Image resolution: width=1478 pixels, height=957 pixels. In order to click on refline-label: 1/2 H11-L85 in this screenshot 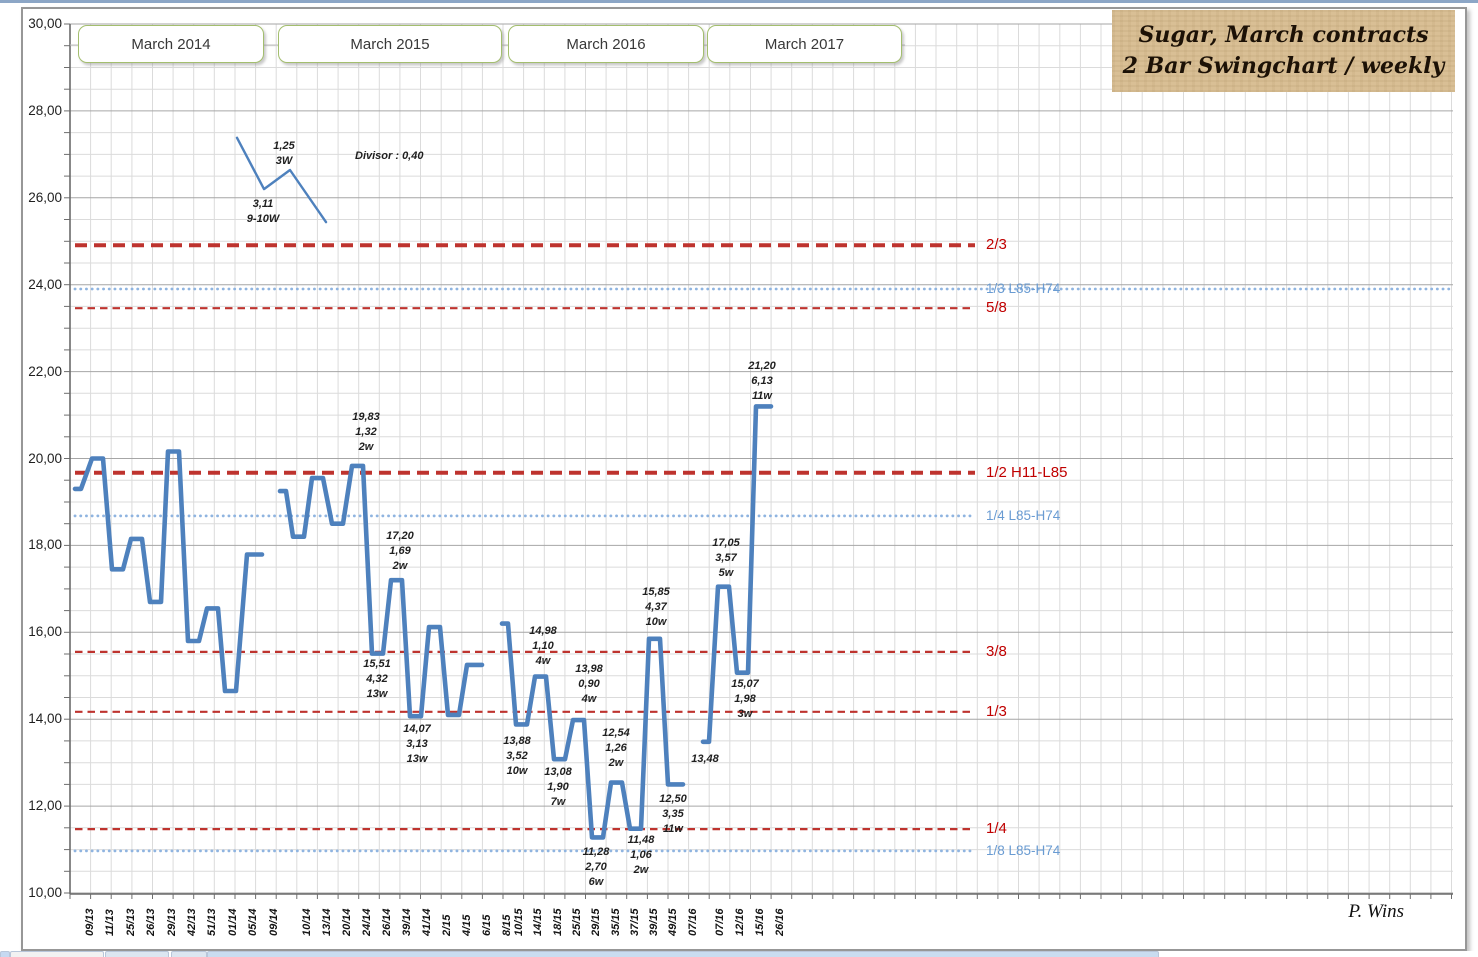, I will do `click(1027, 472)`.